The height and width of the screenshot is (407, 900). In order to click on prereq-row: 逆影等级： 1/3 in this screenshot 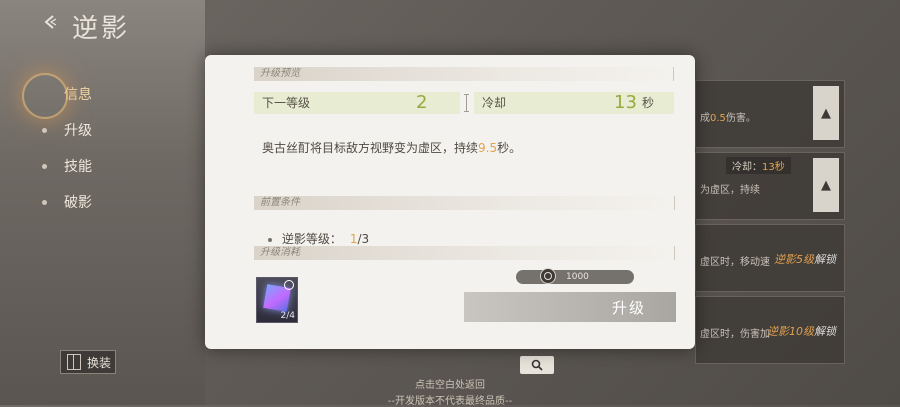, I will do `click(318, 238)`.